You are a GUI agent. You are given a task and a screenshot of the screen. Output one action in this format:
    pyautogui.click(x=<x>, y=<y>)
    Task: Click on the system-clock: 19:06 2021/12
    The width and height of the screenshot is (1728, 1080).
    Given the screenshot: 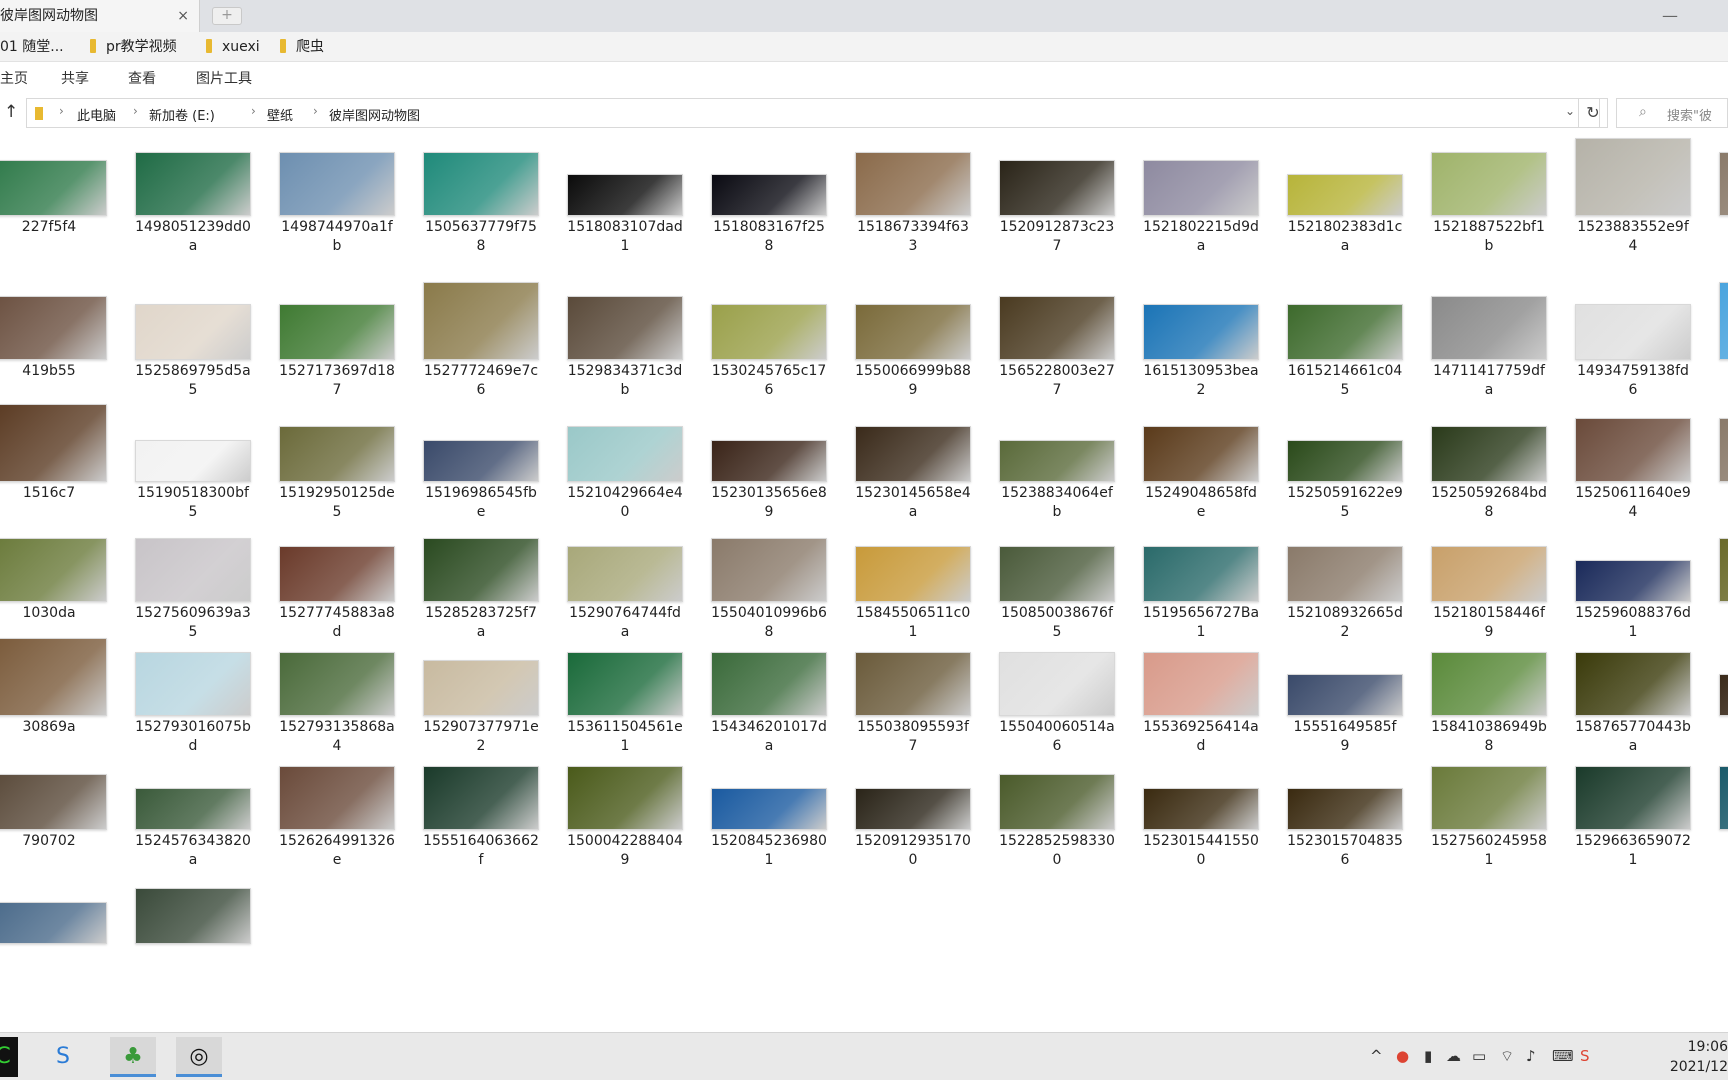 What is the action you would take?
    pyautogui.click(x=1694, y=1057)
    